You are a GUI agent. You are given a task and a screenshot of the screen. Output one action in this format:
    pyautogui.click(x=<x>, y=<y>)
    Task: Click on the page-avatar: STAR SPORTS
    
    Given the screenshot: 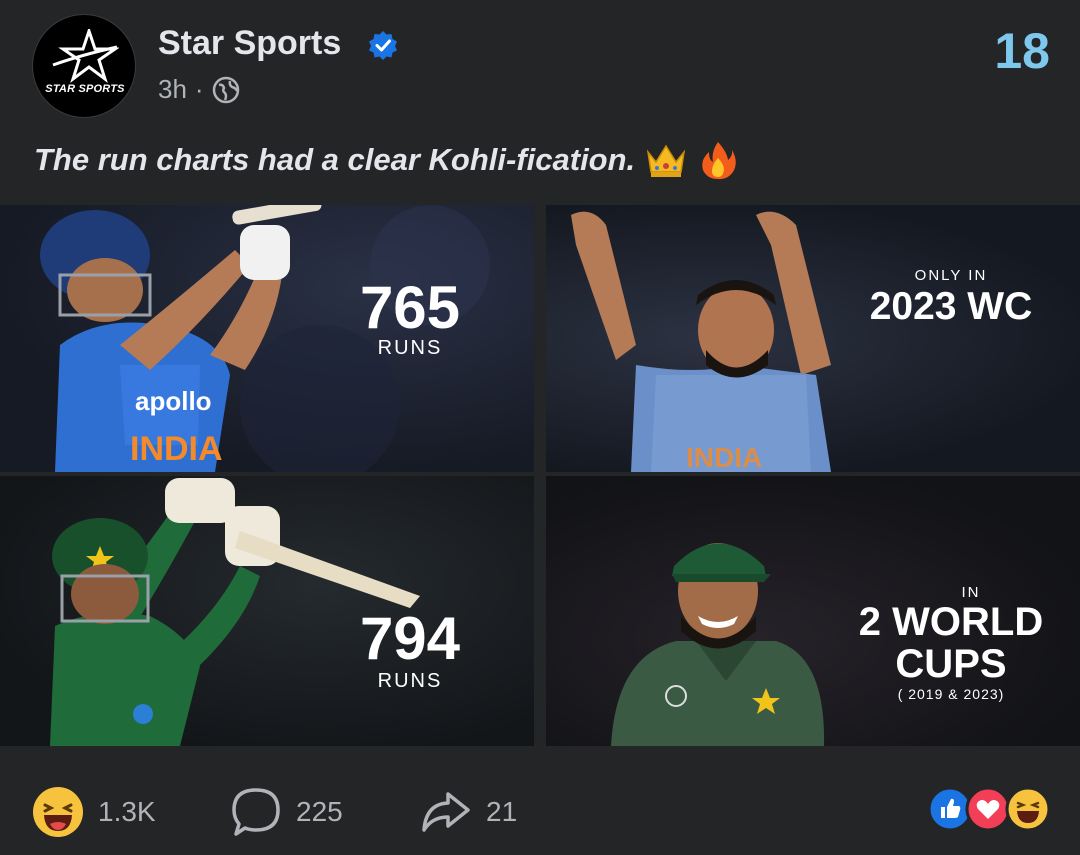 What is the action you would take?
    pyautogui.click(x=84, y=66)
    